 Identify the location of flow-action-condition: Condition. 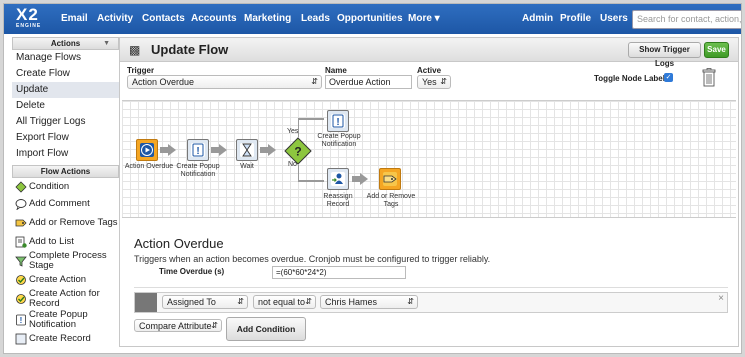
(65, 186).